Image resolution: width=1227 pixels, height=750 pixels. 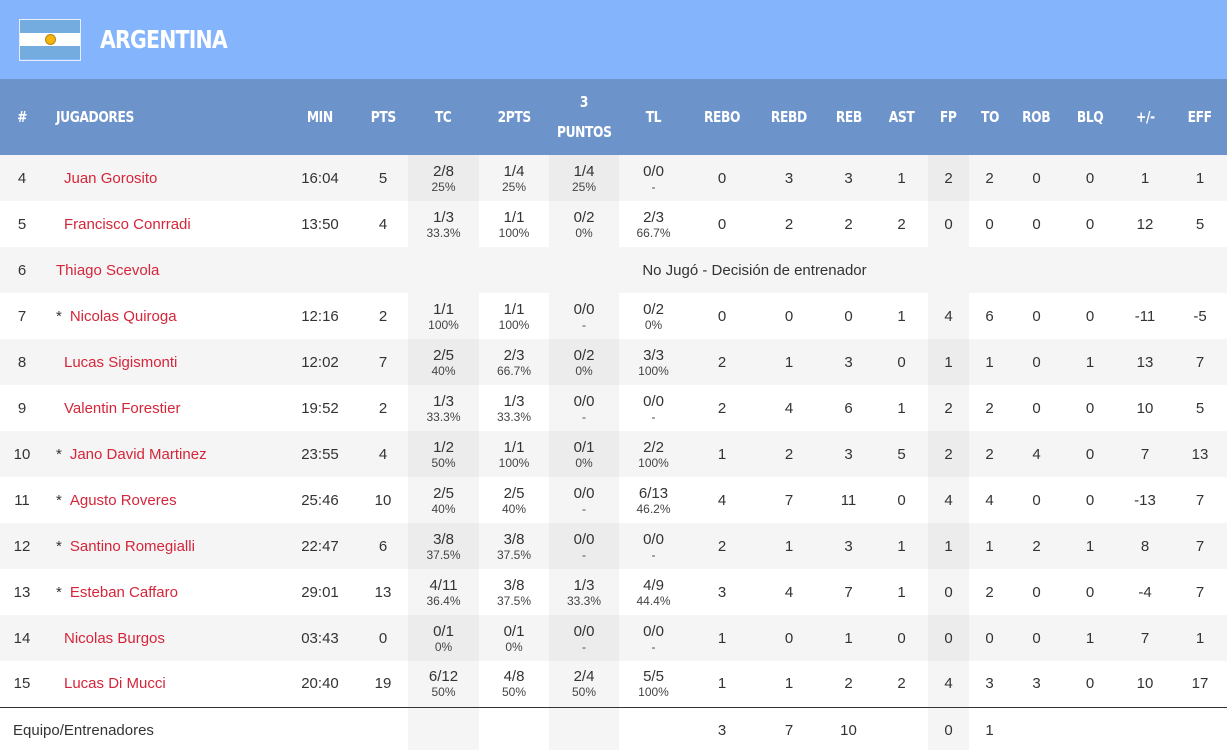 I want to click on col-pts: PTS, so click(x=383, y=117).